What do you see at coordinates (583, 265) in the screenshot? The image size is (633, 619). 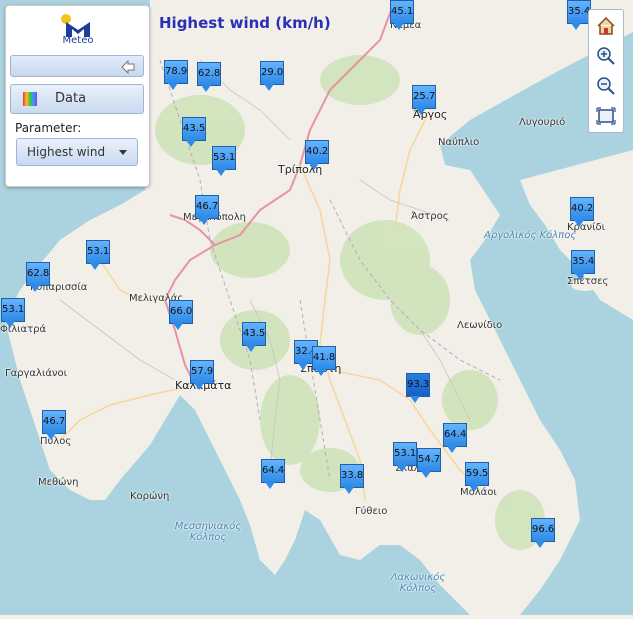 I see `station-marker: 35.4` at bounding box center [583, 265].